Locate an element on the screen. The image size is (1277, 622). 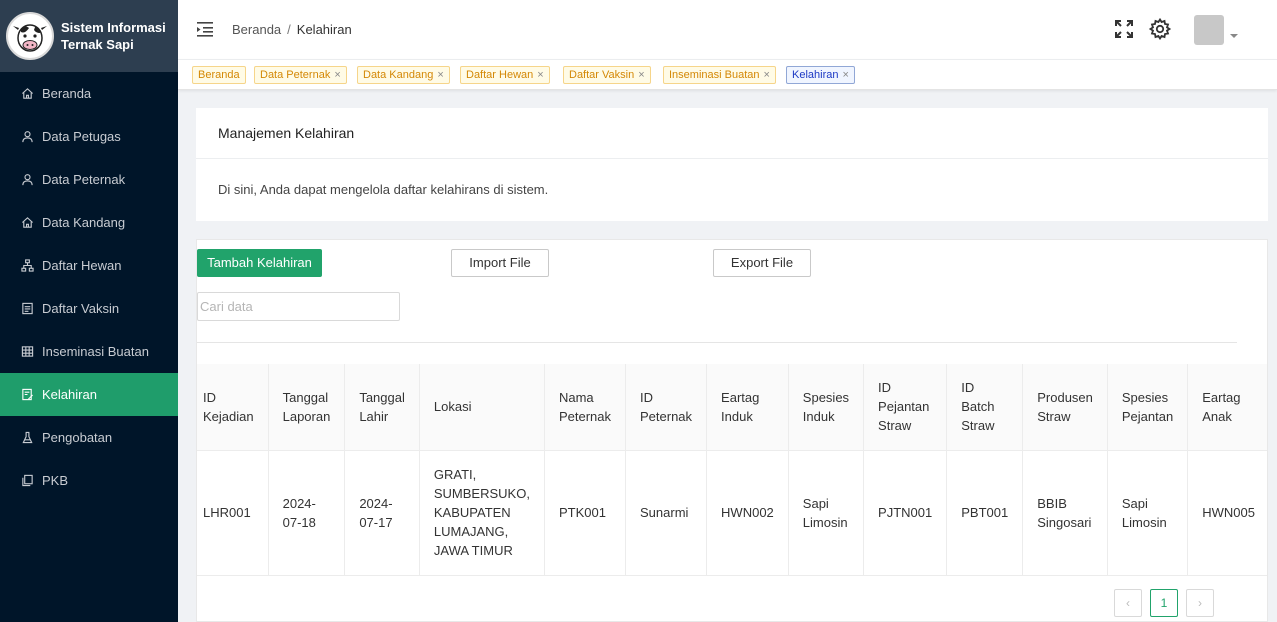
column-header: ID Peternak is located at coordinates (666, 407).